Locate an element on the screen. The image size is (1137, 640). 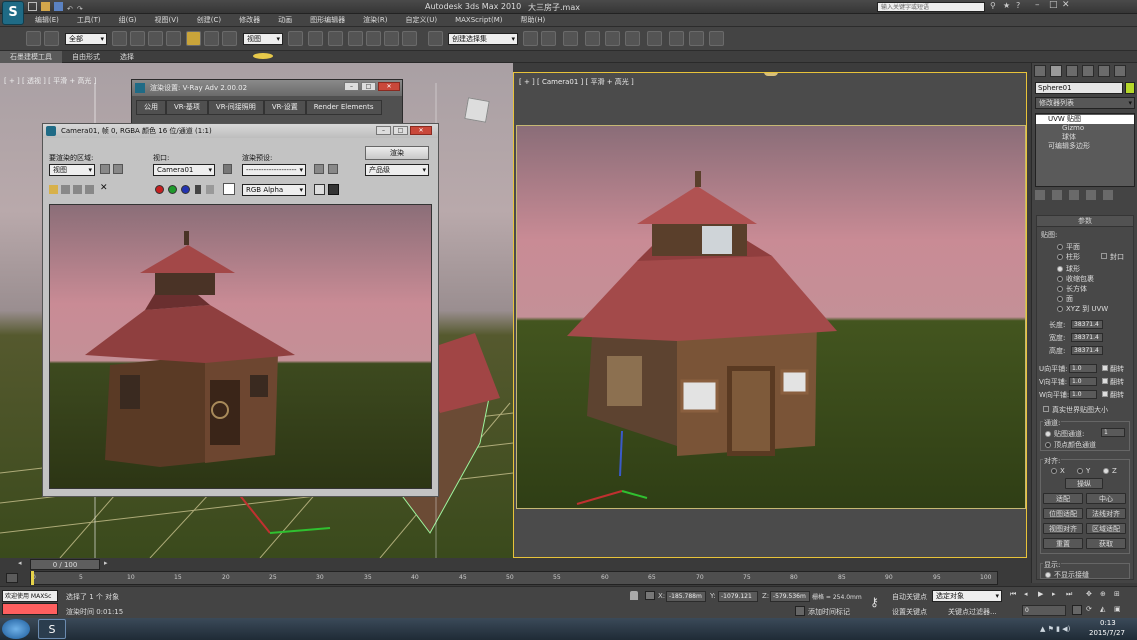
modify-tab-icon is located at coordinates (1056, 71).